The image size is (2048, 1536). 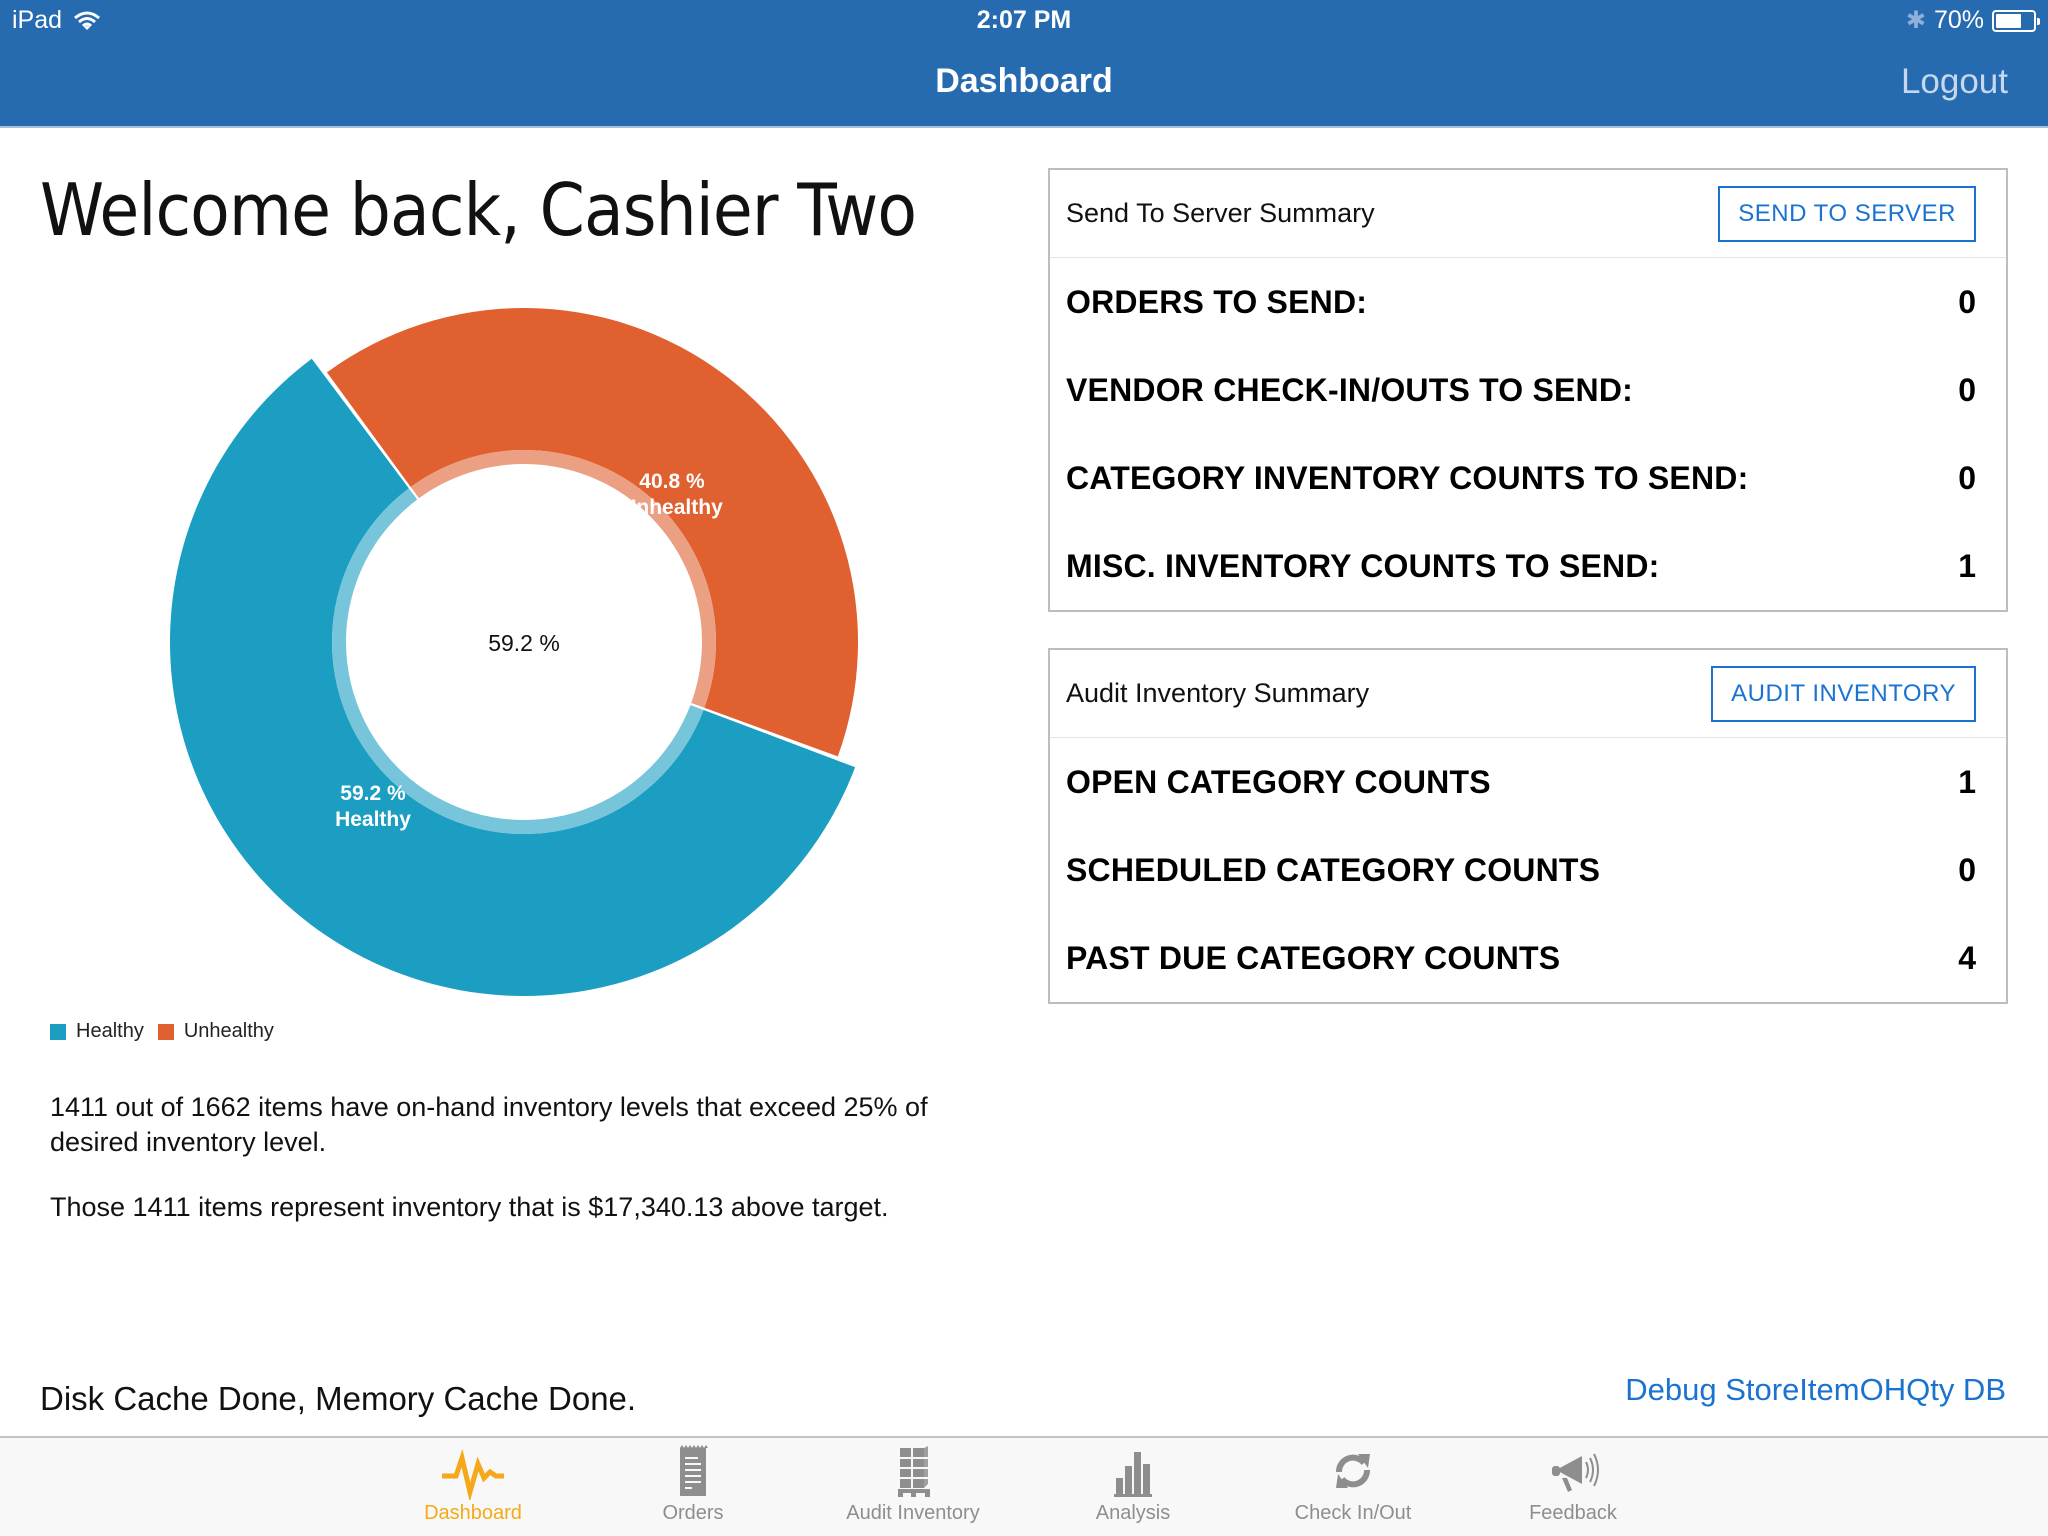 What do you see at coordinates (1958, 20) in the screenshot?
I see `battery-percent: 70%` at bounding box center [1958, 20].